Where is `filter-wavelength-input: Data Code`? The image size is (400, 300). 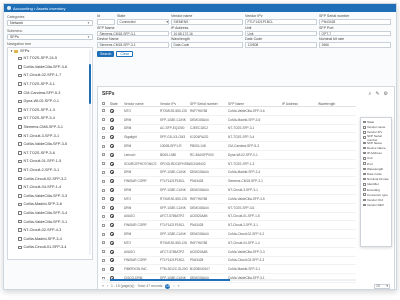
filter-wavelength-input: Data Code is located at coordinates (207, 45).